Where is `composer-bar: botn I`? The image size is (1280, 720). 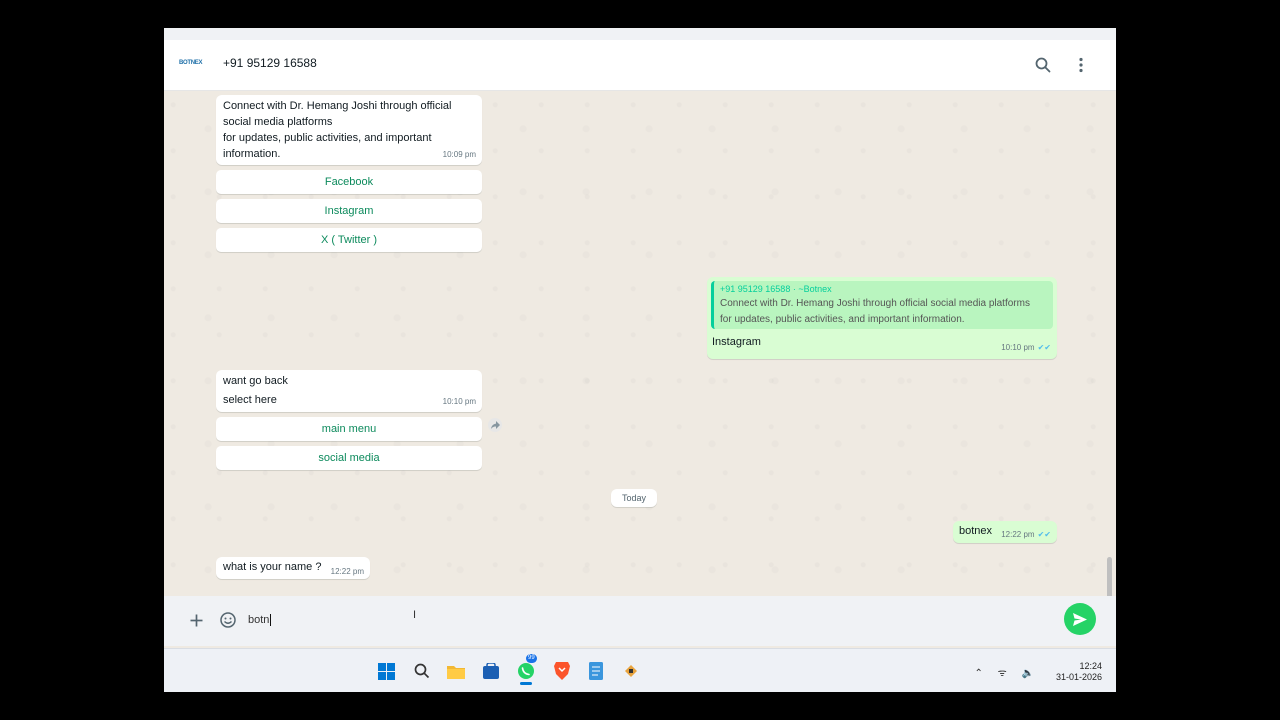 composer-bar: botn I is located at coordinates (640, 621).